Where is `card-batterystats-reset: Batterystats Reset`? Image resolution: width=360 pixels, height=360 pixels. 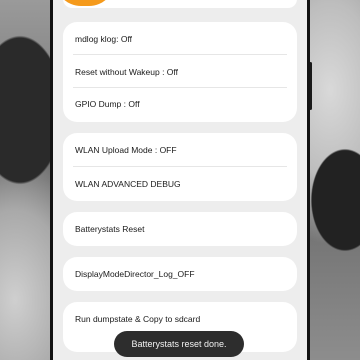 card-batterystats-reset: Batterystats Reset is located at coordinates (180, 229).